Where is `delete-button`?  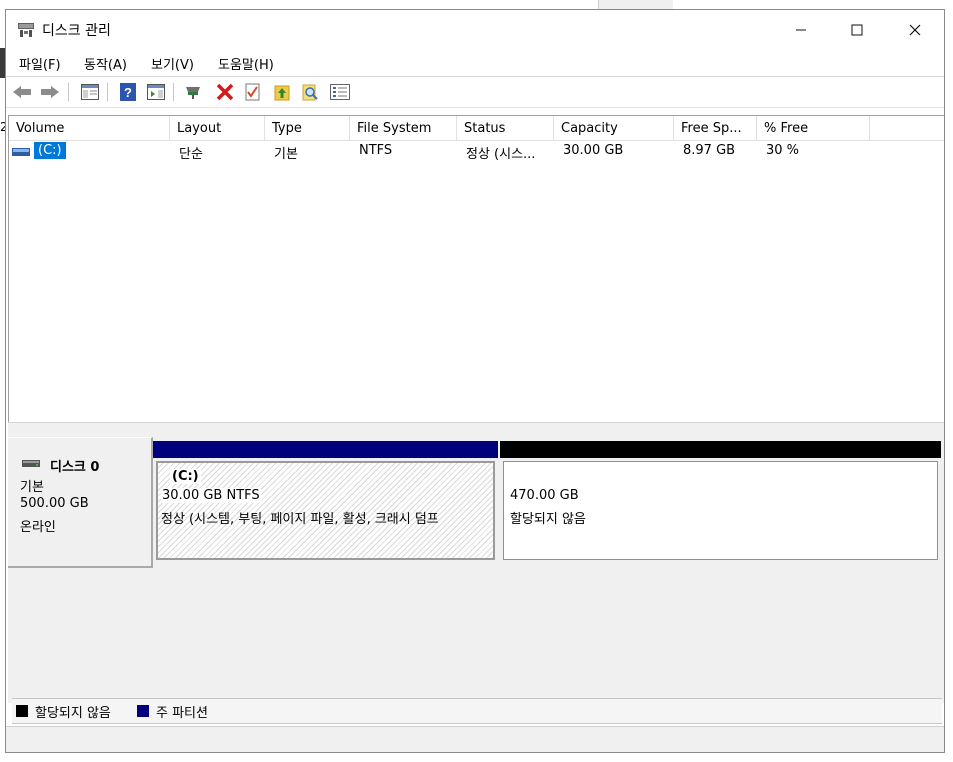
delete-button is located at coordinates (225, 92).